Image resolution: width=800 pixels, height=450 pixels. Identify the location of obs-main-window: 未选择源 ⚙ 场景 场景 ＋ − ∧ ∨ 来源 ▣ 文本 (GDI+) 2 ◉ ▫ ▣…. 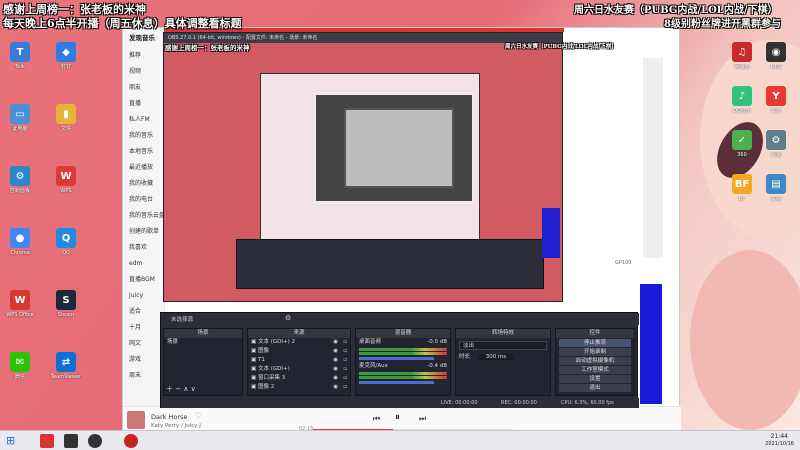
(399, 360).